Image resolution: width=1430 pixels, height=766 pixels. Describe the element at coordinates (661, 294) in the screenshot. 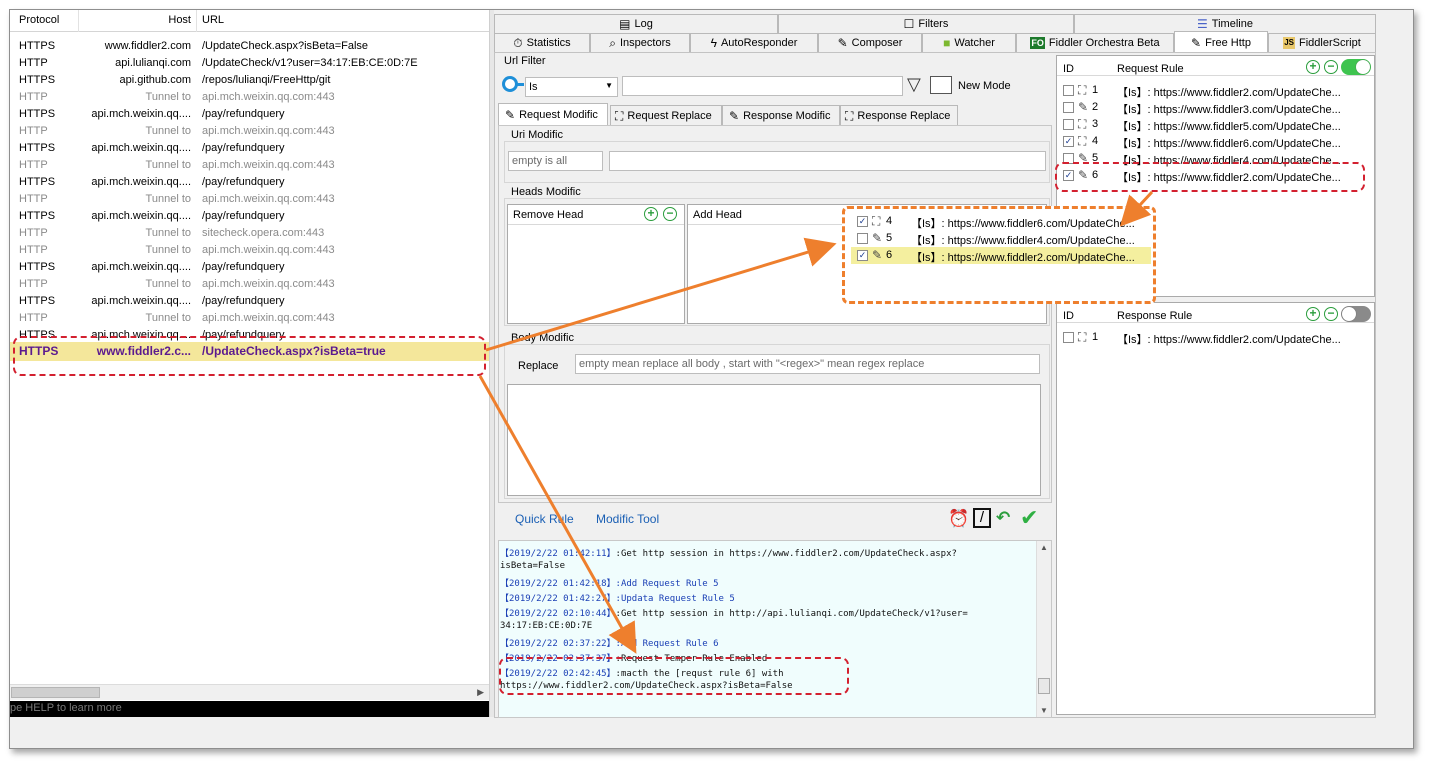

I see `arrow-to-callout` at that location.